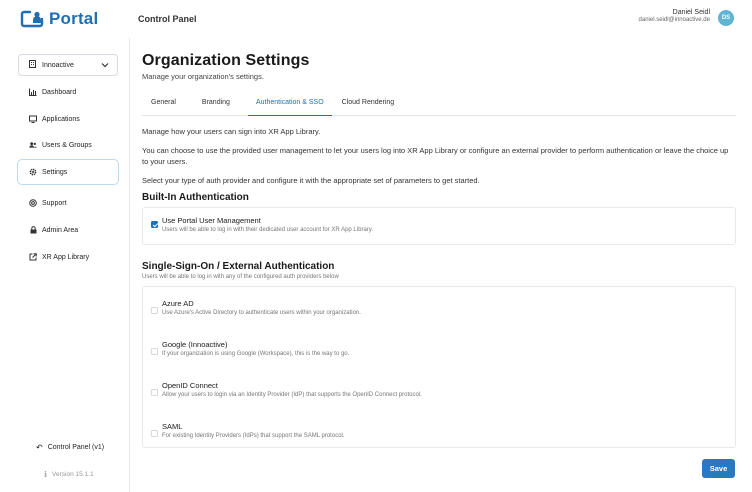 The width and height of the screenshot is (752, 492). What do you see at coordinates (39, 447) in the screenshot?
I see `back-arrow-icon: ↶` at bounding box center [39, 447].